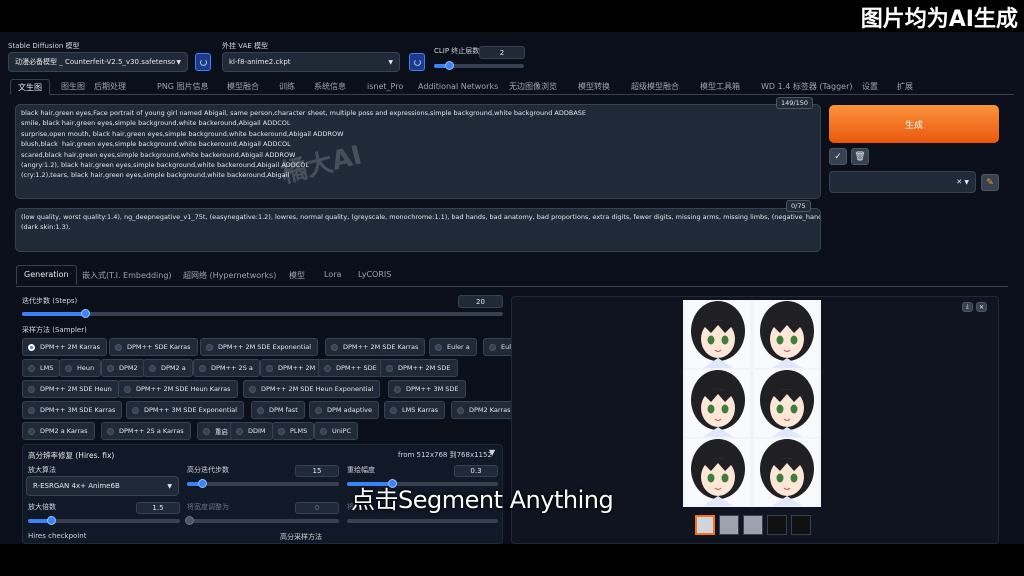 This screenshot has width=1024, height=576. What do you see at coordinates (655, 87) in the screenshot?
I see `tab-super-merge: 超级模型融合` at bounding box center [655, 87].